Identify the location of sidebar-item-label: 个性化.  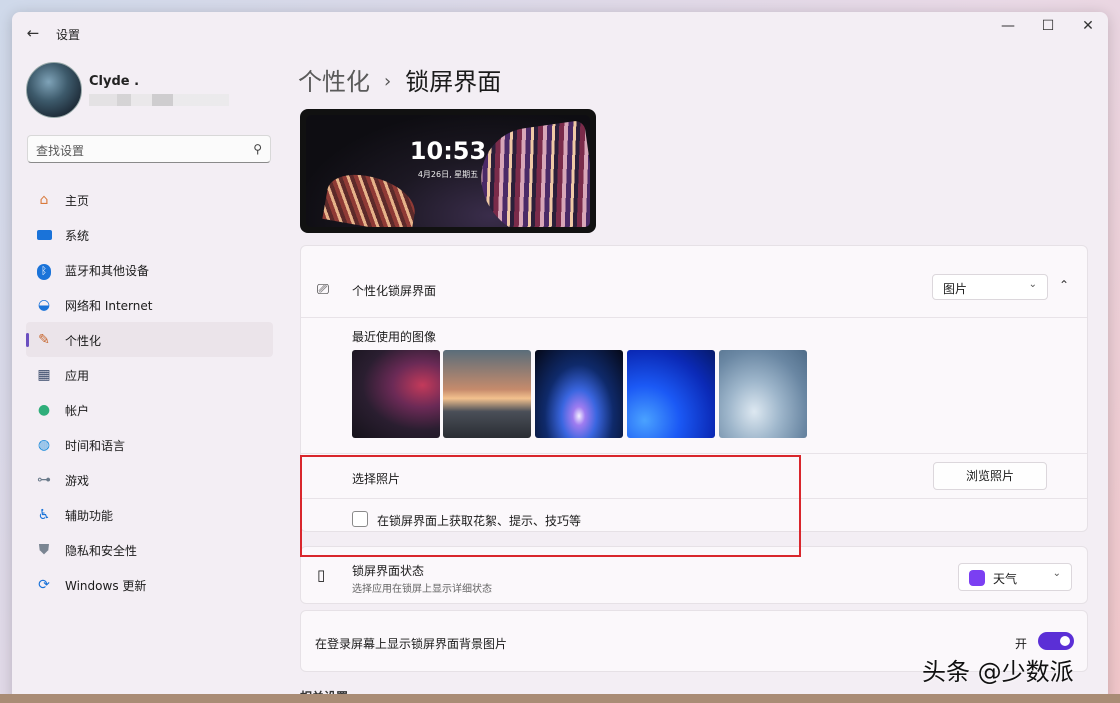
(83, 341).